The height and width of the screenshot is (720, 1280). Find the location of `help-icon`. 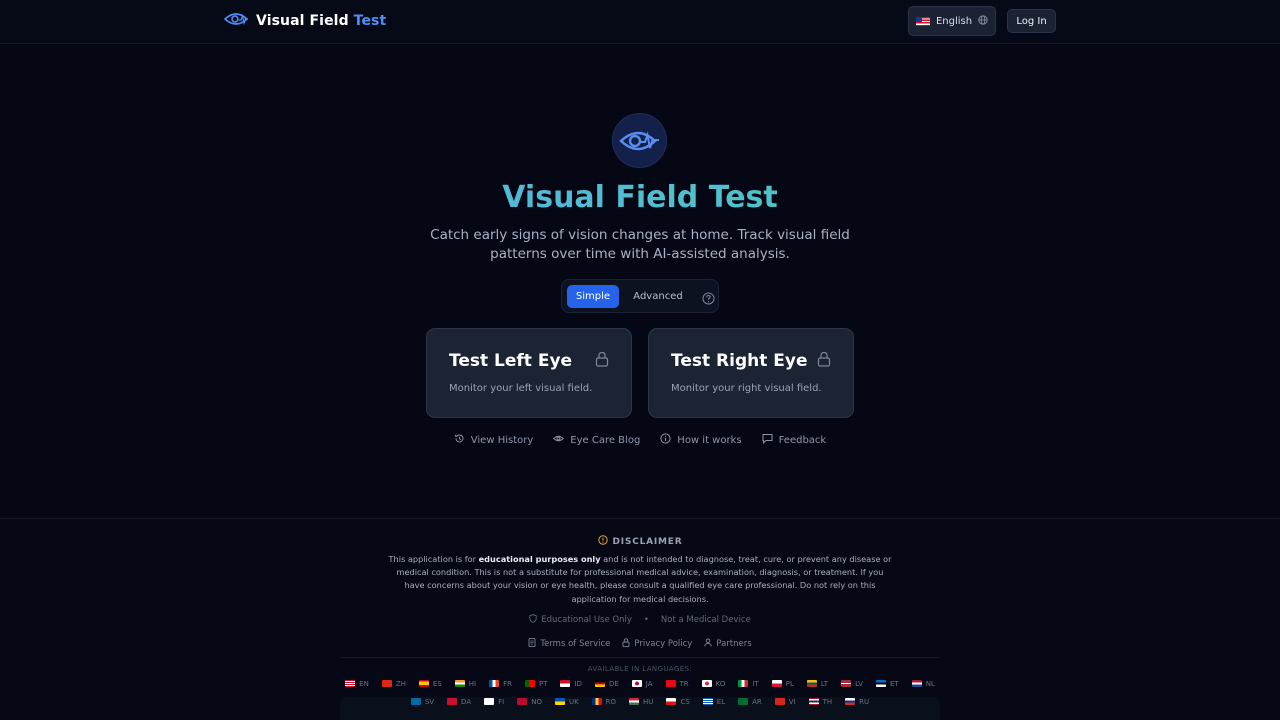

help-icon is located at coordinates (708, 297).